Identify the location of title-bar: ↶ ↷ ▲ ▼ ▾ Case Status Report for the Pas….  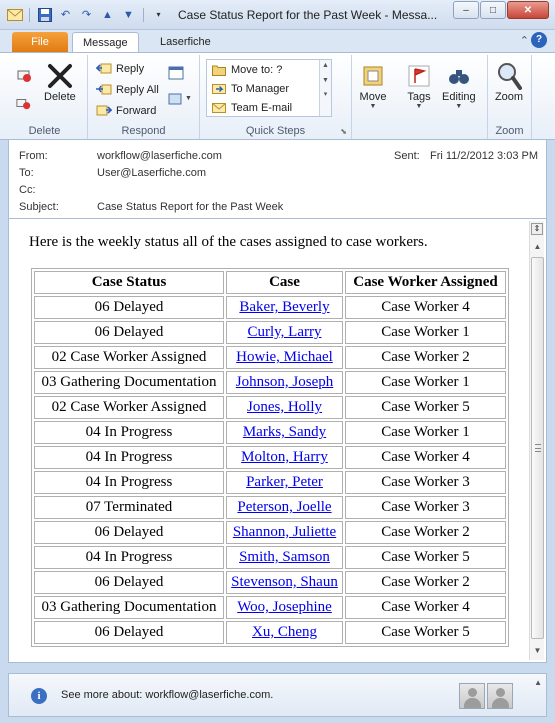
(277, 15).